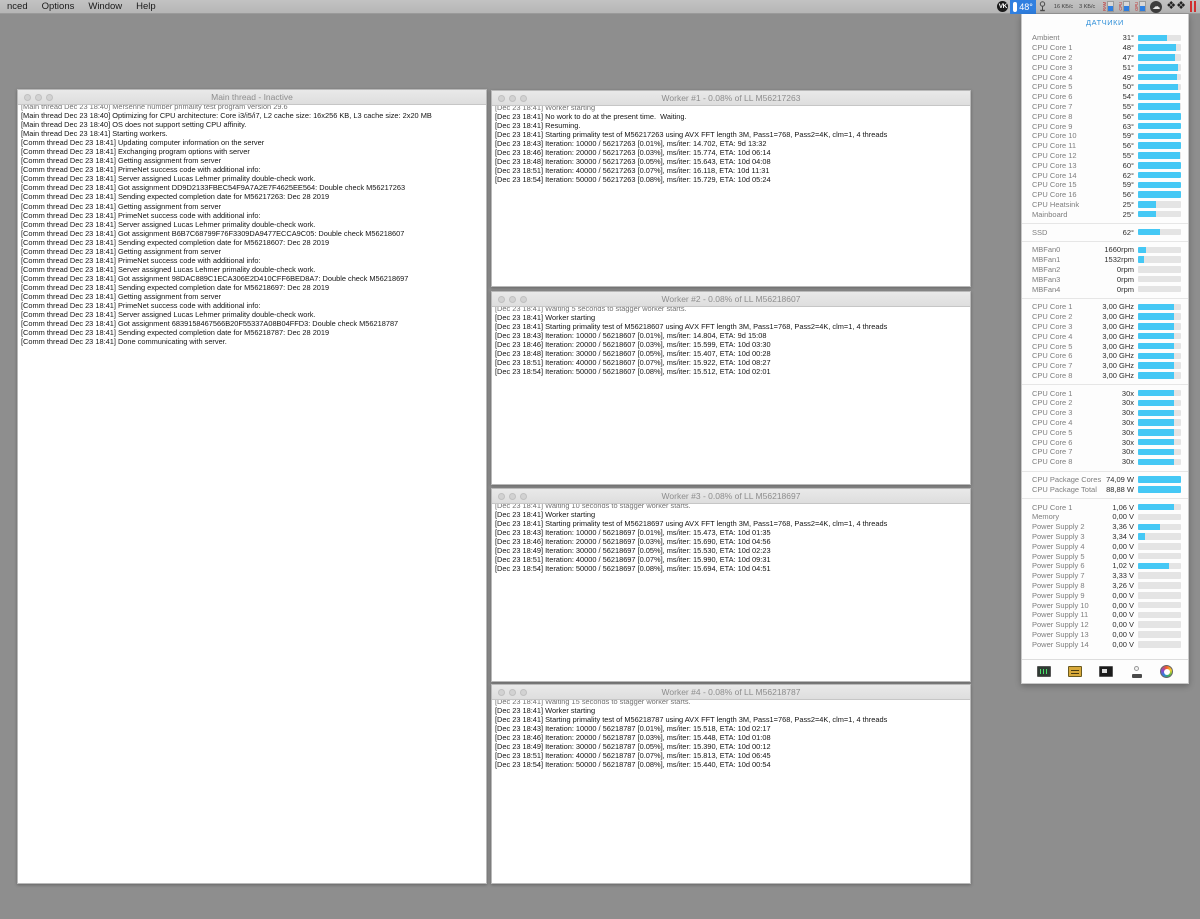 The image size is (1200, 919). I want to click on pause-tray-icon, so click(1193, 7).